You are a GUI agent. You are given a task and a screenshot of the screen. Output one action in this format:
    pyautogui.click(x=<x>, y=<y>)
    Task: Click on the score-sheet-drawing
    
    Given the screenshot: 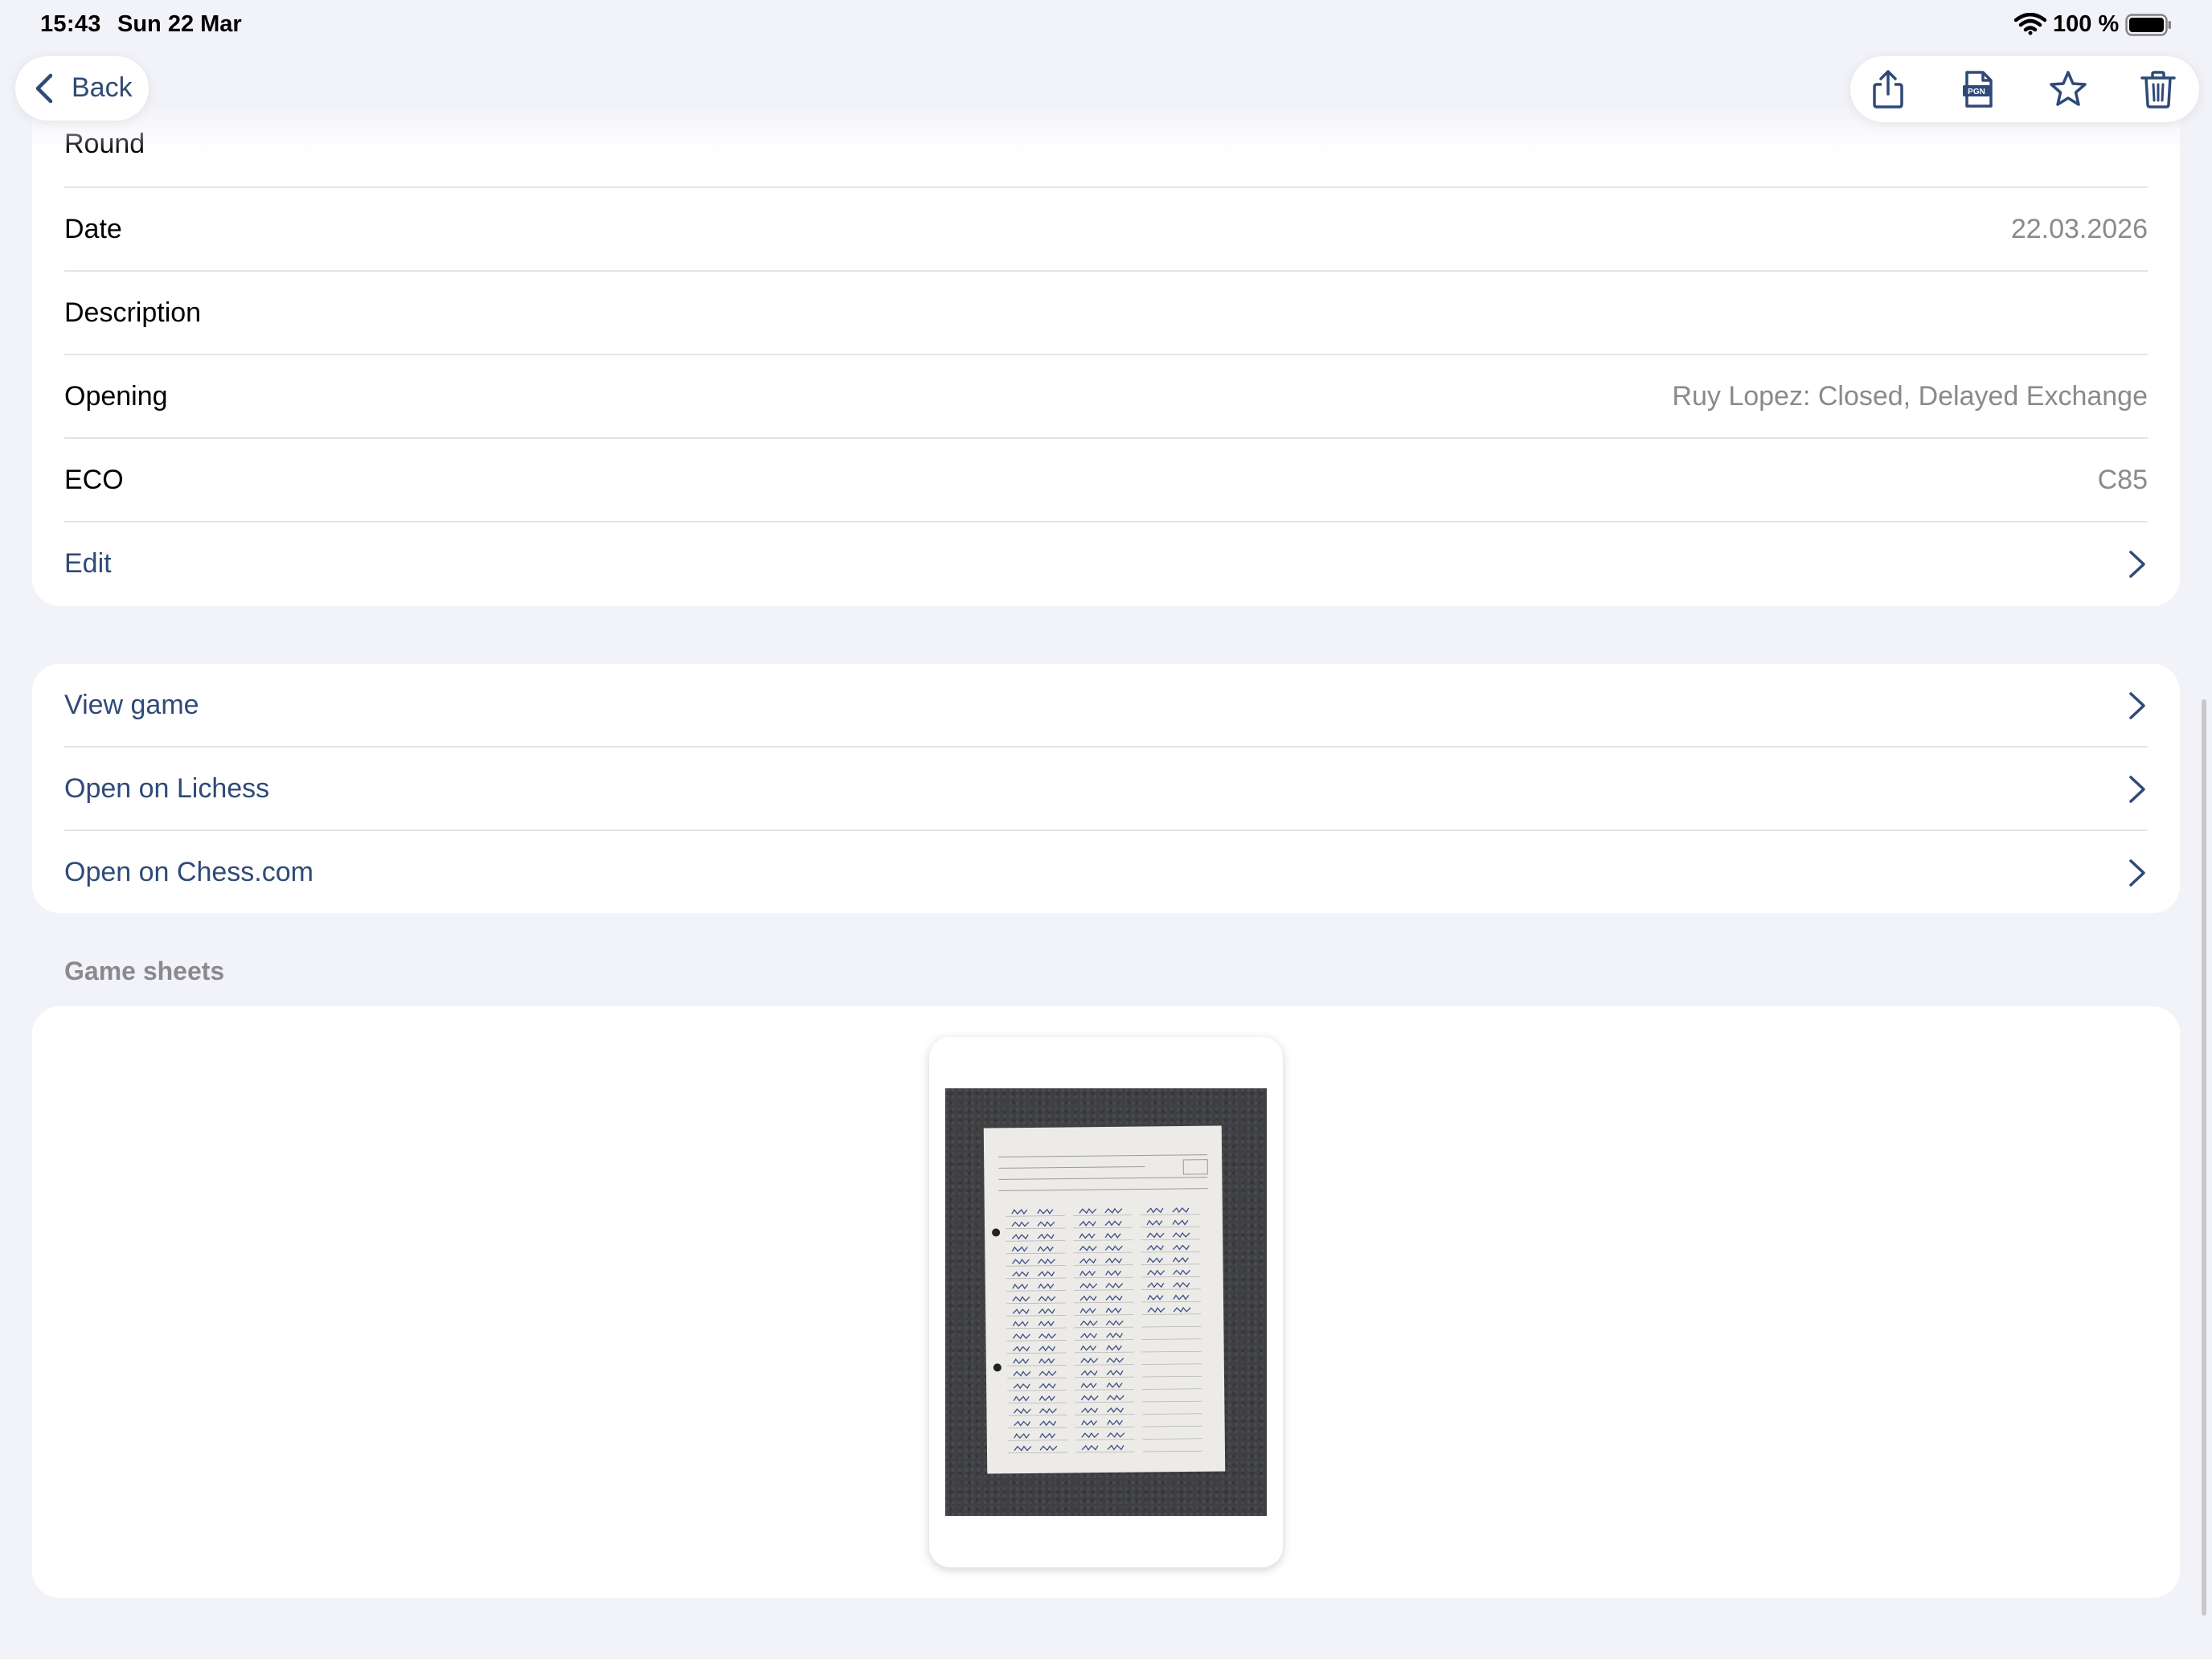 What is the action you would take?
    pyautogui.click(x=1100, y=1304)
    